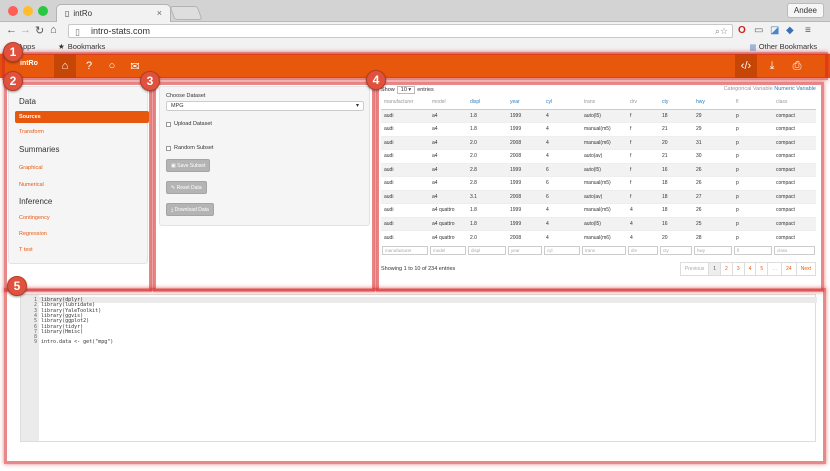 The height and width of the screenshot is (471, 830). I want to click on column-header-displ: displ, so click(487, 103).